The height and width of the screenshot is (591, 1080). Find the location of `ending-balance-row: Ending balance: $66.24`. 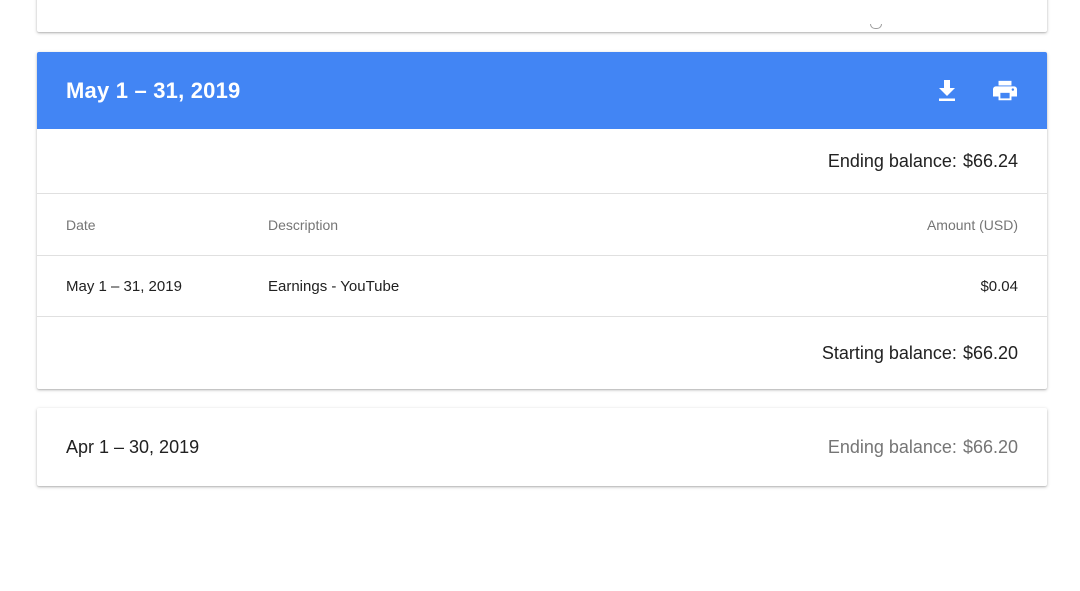

ending-balance-row: Ending balance: $66.24 is located at coordinates (542, 161).